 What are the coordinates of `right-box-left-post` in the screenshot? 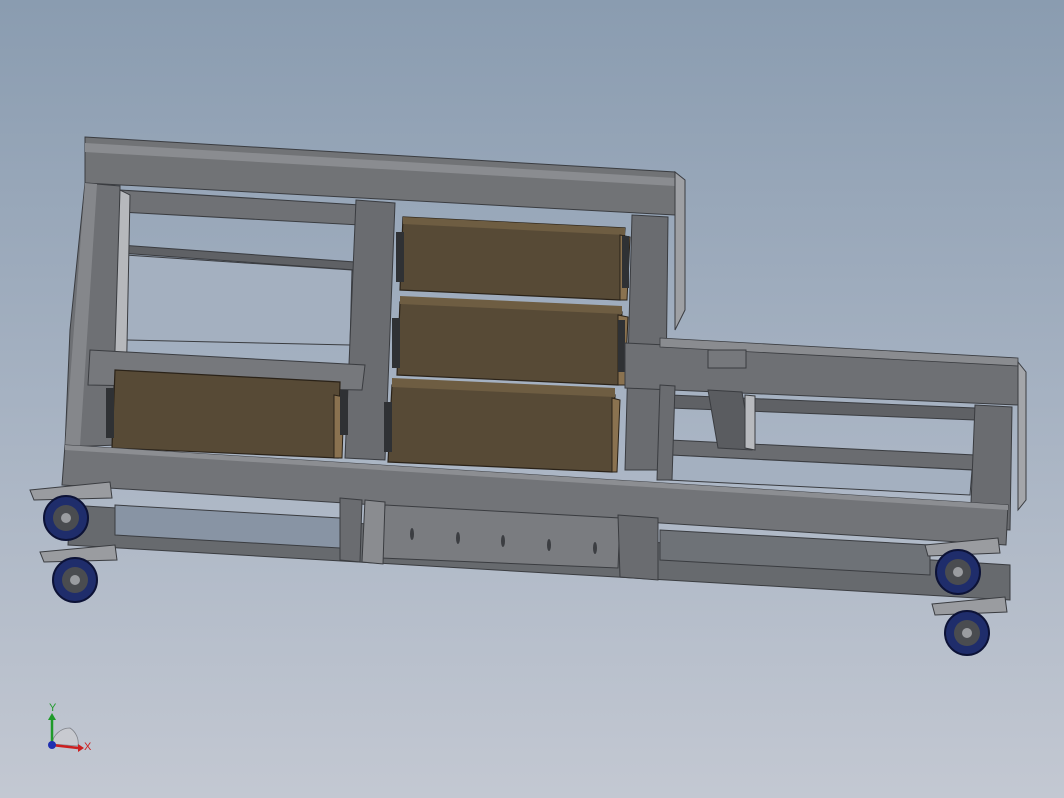 It's located at (666, 432).